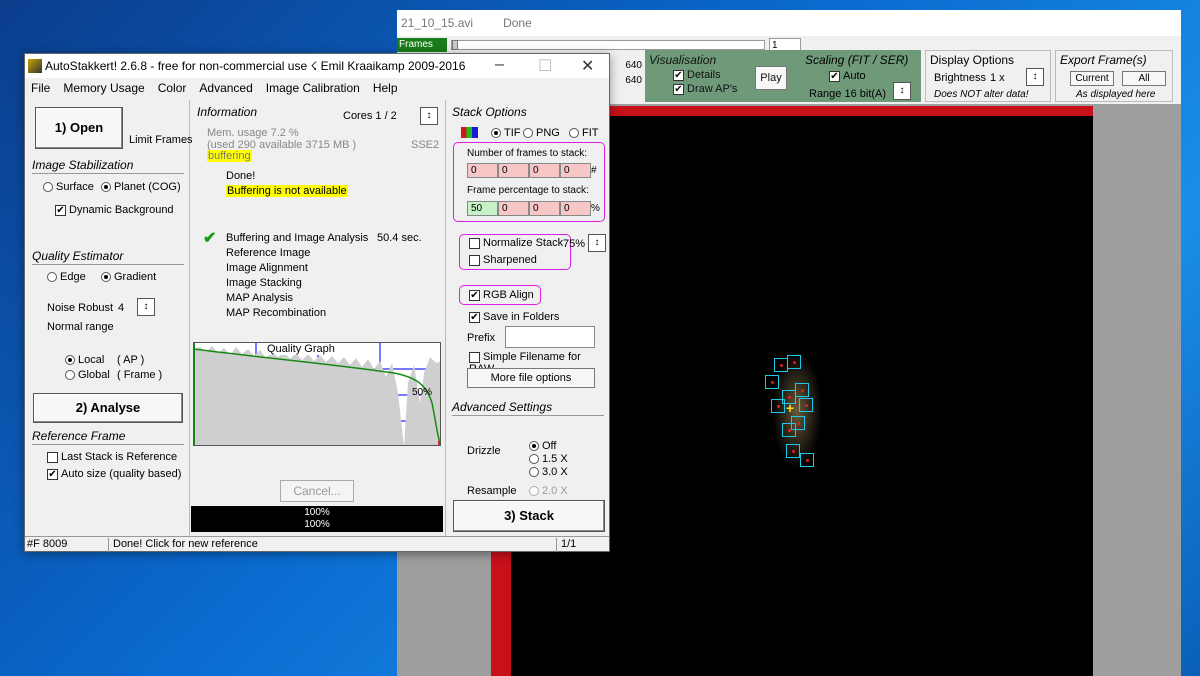 The image size is (1200, 676). What do you see at coordinates (528, 190) in the screenshot?
I see `frame-percentage-label: Frame percentage to stack:` at bounding box center [528, 190].